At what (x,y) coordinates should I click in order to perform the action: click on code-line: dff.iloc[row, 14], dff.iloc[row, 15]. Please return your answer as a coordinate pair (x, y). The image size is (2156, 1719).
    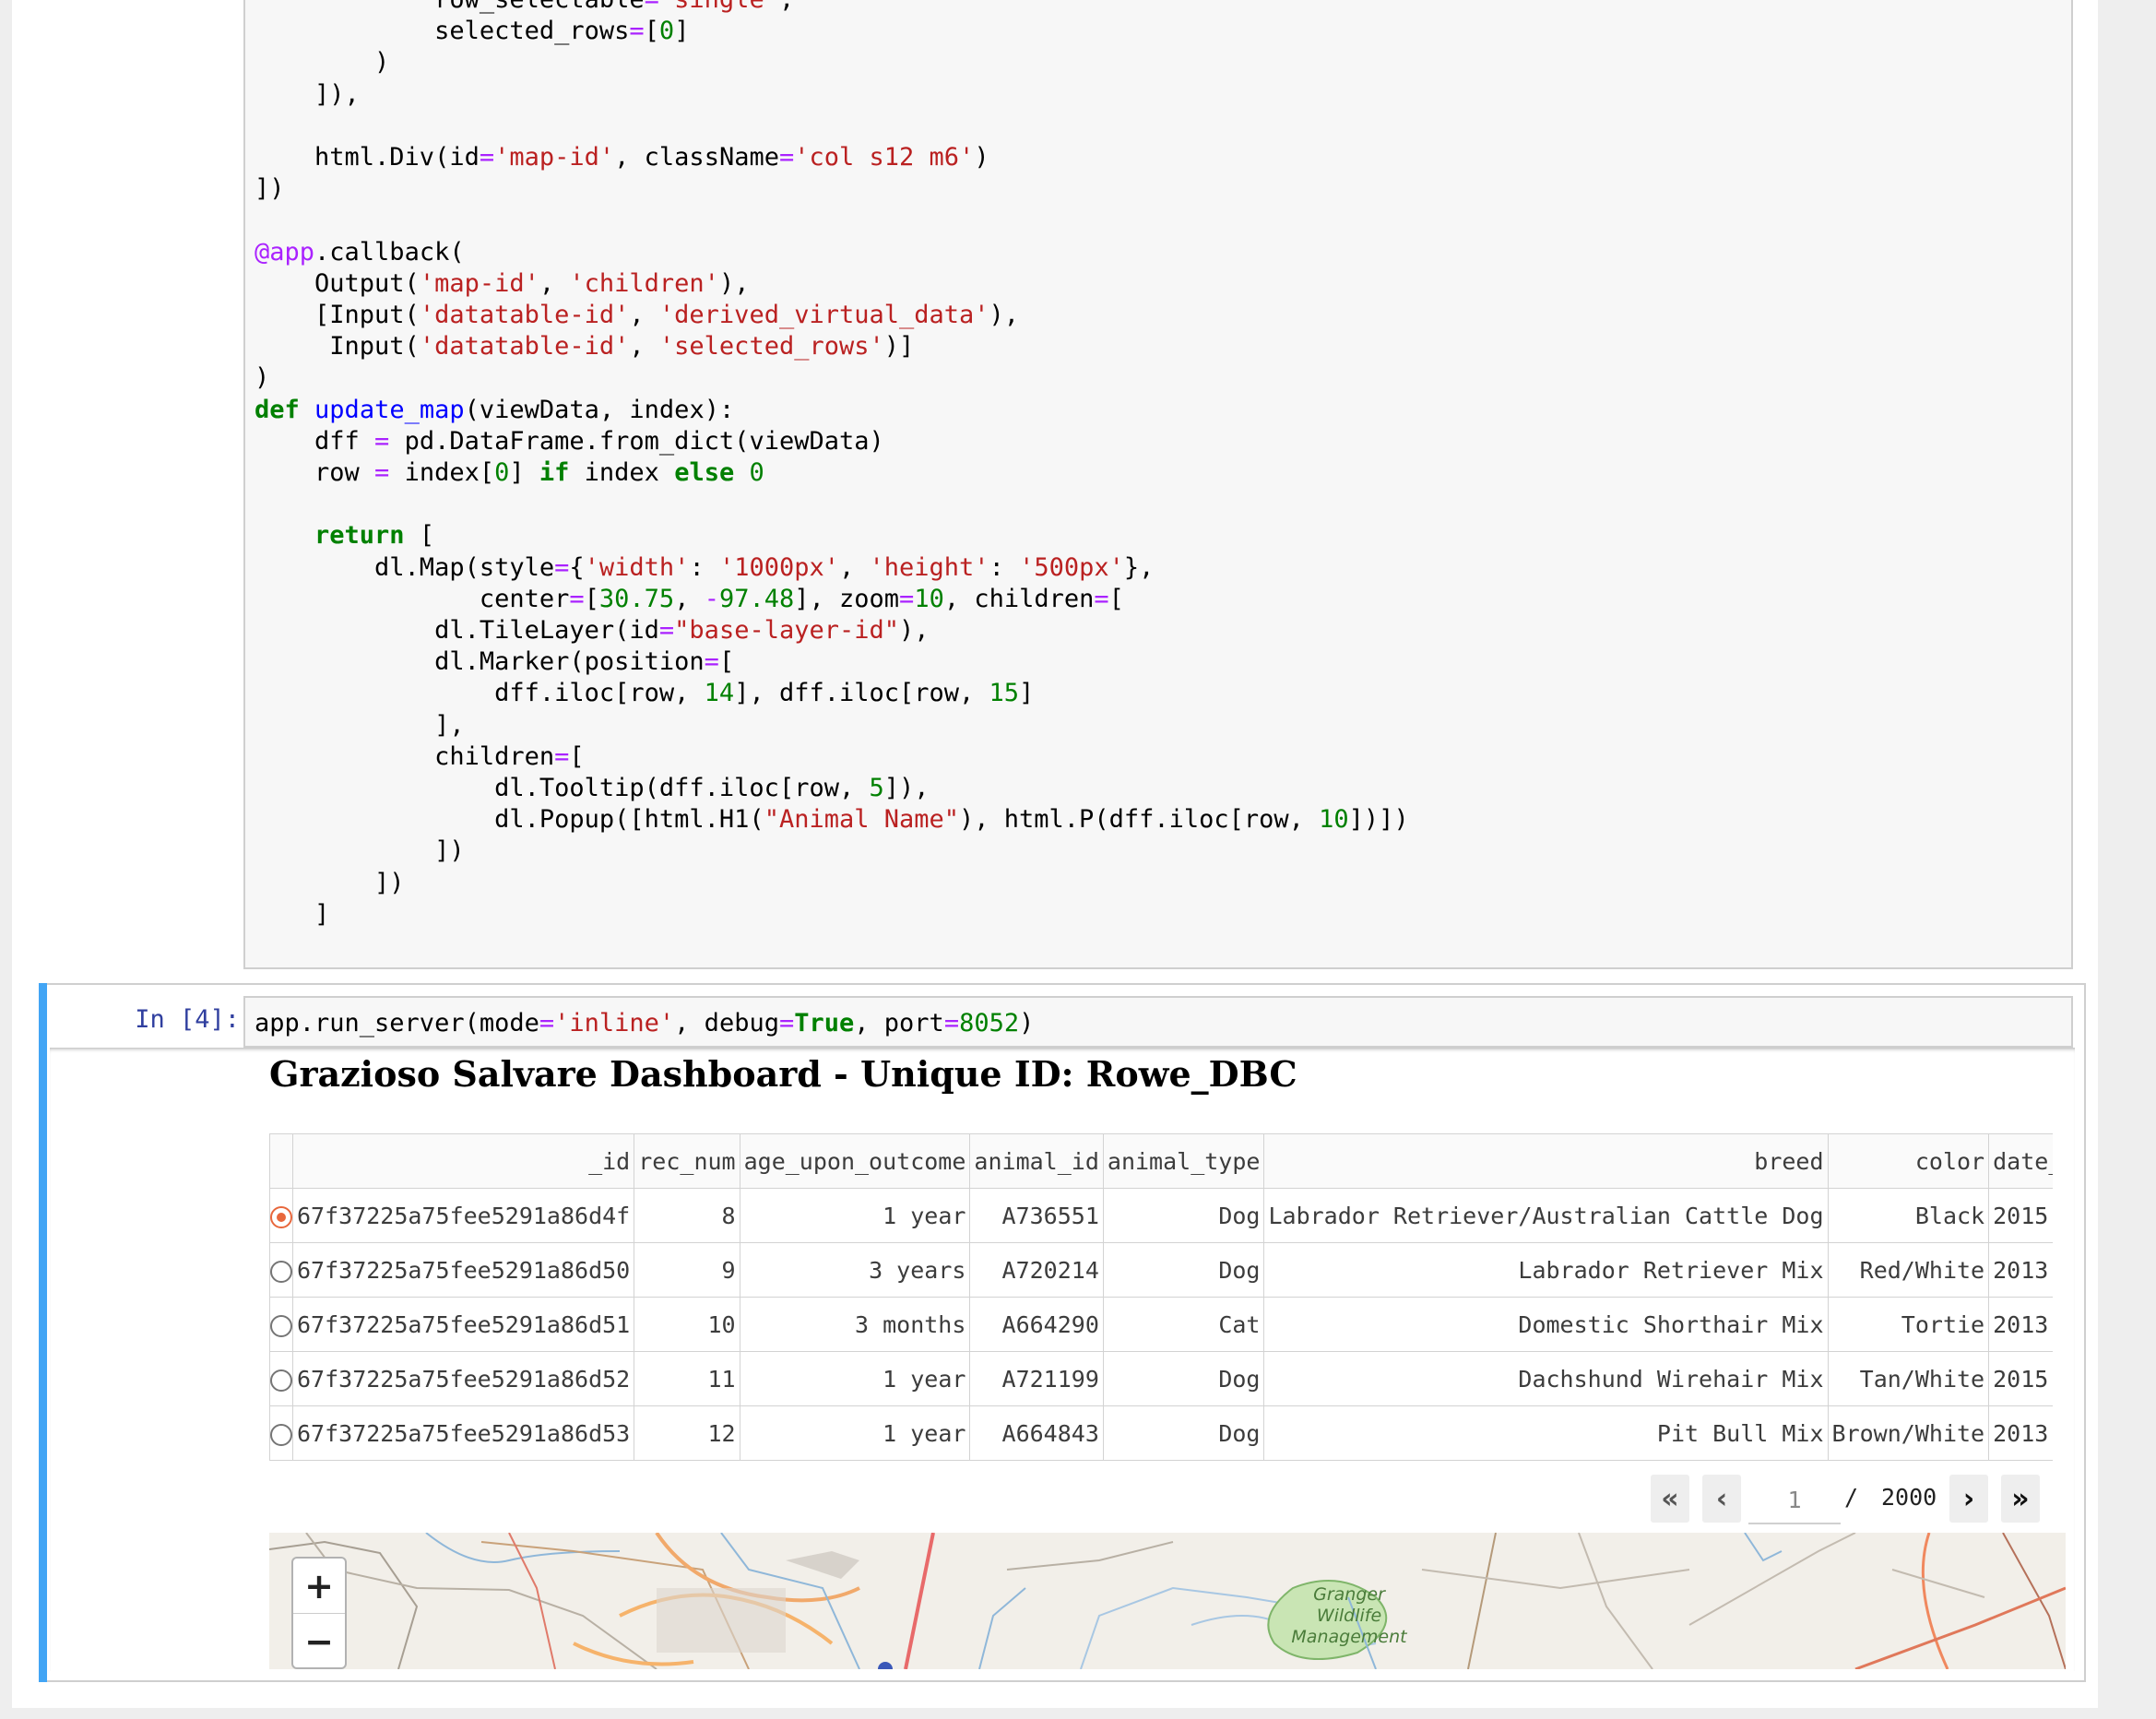
    Looking at the image, I should click on (645, 693).